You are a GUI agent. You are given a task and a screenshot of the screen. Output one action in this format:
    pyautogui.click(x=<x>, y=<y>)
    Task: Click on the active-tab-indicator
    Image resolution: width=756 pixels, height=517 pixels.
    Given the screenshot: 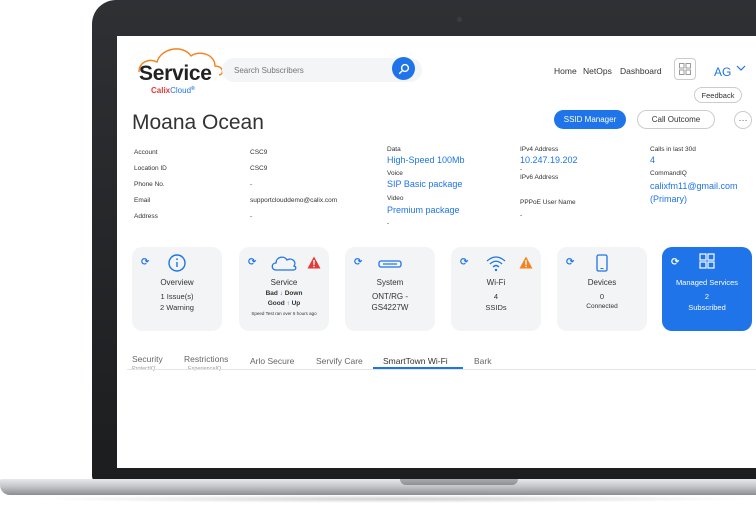 What is the action you would take?
    pyautogui.click(x=418, y=368)
    